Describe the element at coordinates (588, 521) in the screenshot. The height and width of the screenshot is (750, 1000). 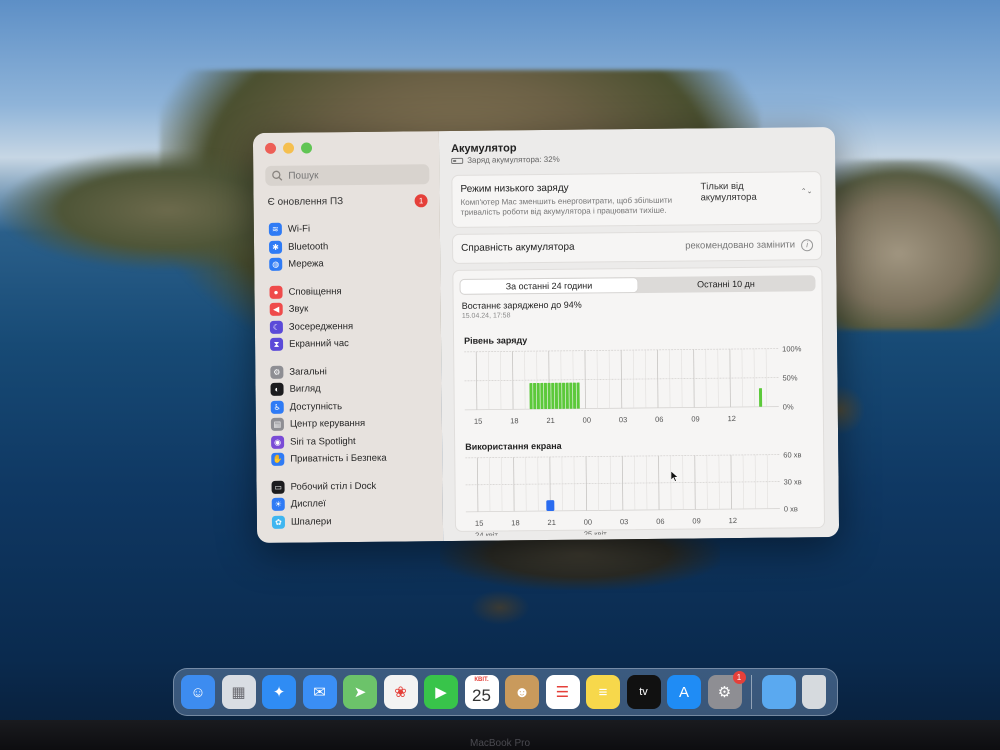
I see `x-tick-label: 00` at that location.